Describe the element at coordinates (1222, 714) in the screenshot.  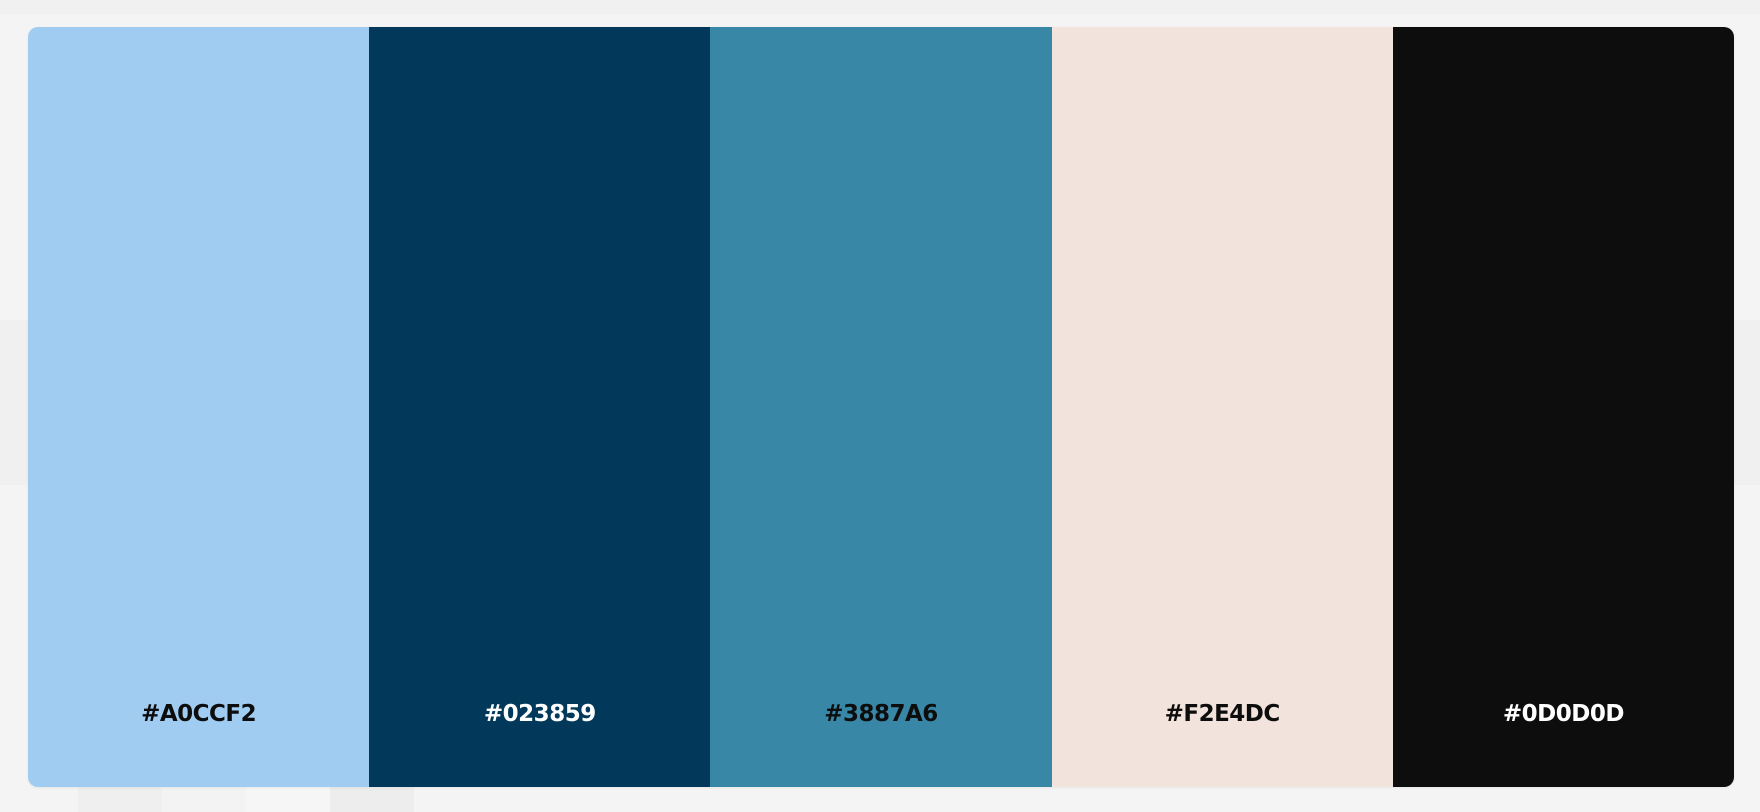
I see `swatch-hex-label: #F2E4DC` at that location.